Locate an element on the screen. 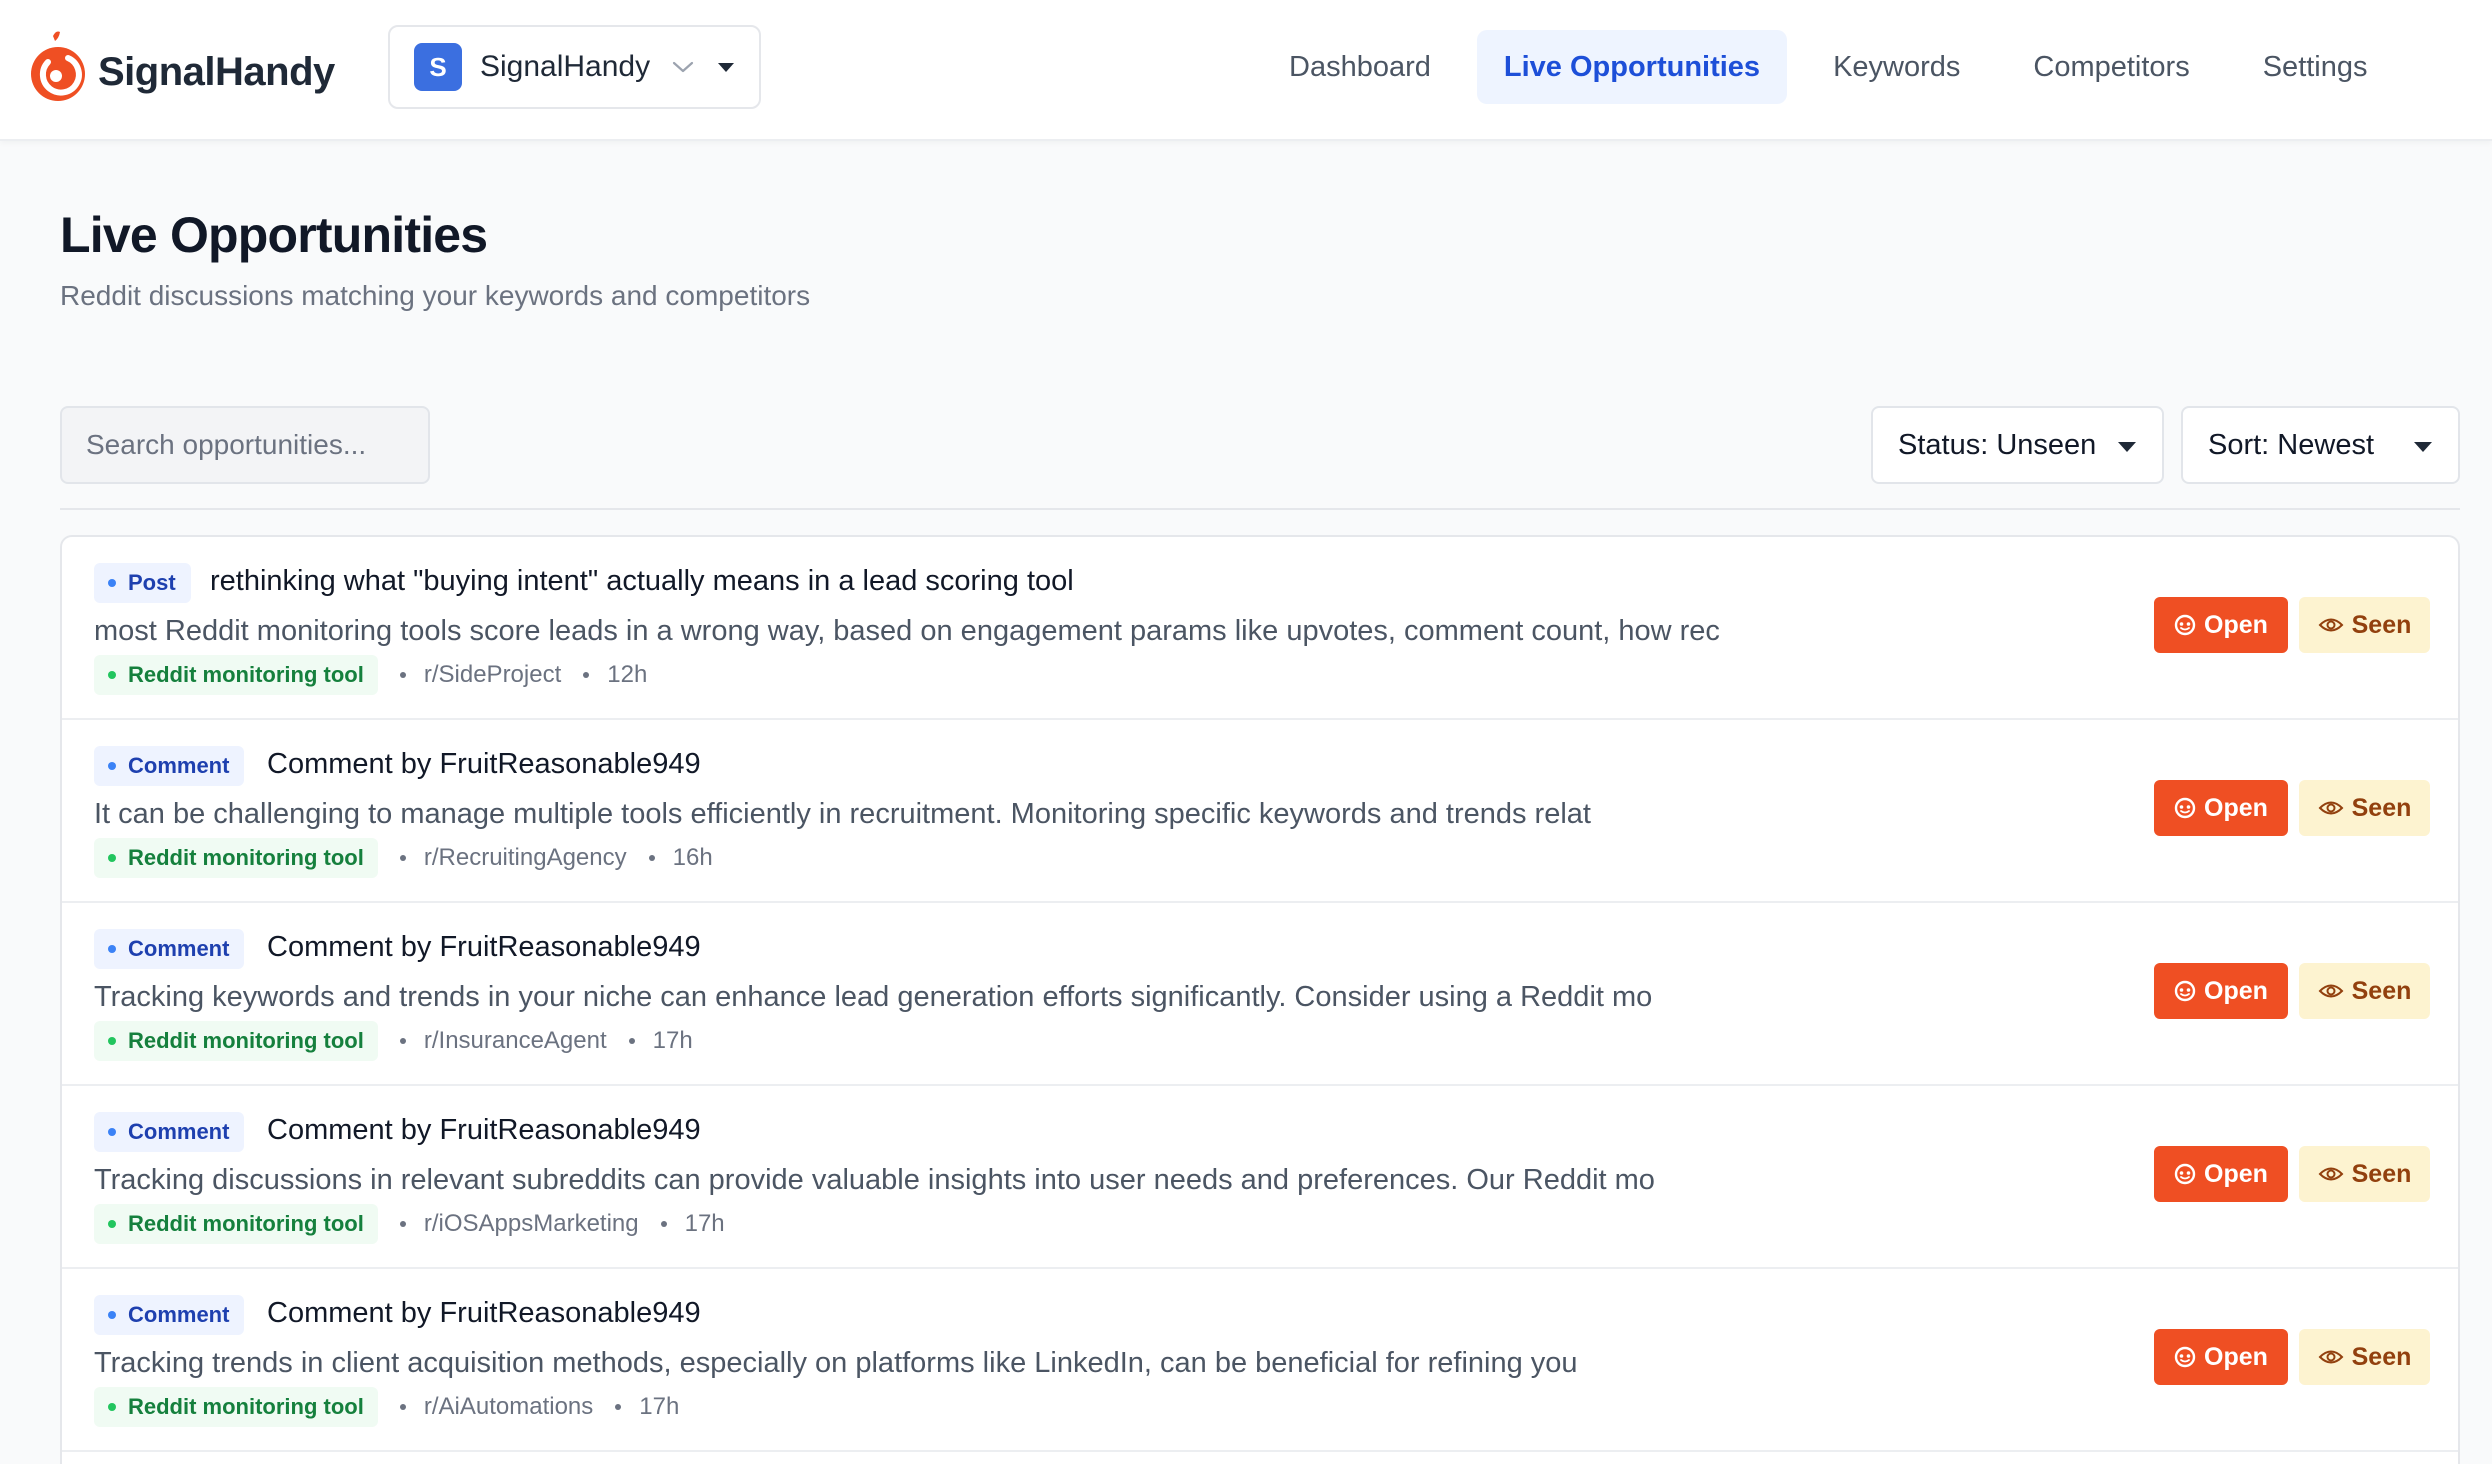 This screenshot has height=1464, width=2492. chevron-down-icon is located at coordinates (683, 67).